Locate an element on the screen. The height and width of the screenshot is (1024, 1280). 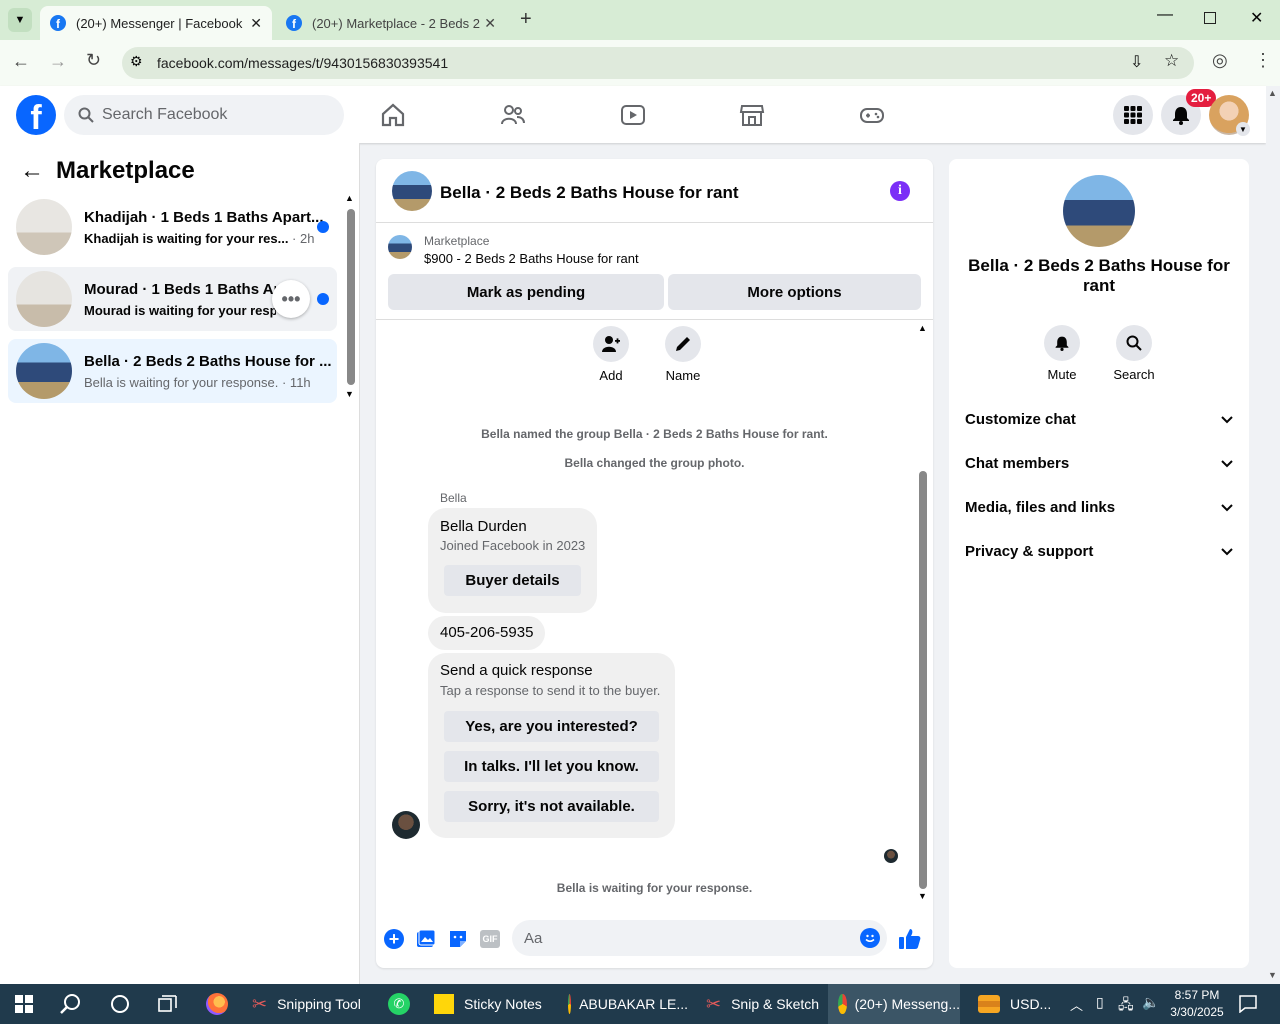
taskbar-item-snip-sketch: ✂ Snip & Sketch is located at coordinates (758, 1004).